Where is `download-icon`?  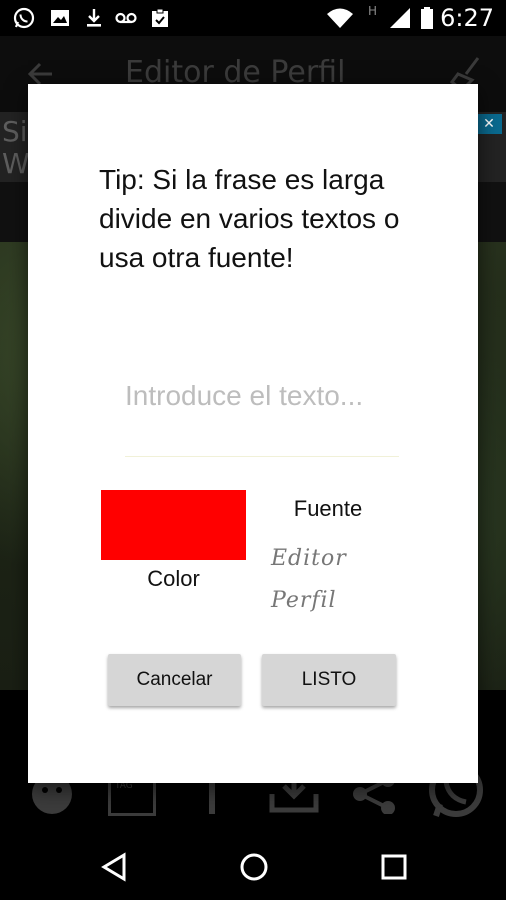
download-icon is located at coordinates (94, 18).